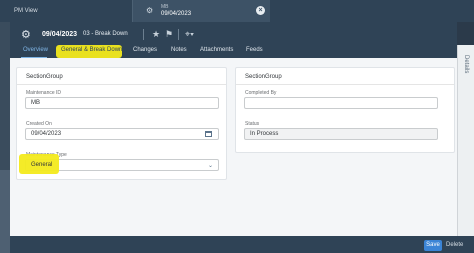 The height and width of the screenshot is (253, 474). What do you see at coordinates (260, 10) in the screenshot?
I see `close-icon: ×` at bounding box center [260, 10].